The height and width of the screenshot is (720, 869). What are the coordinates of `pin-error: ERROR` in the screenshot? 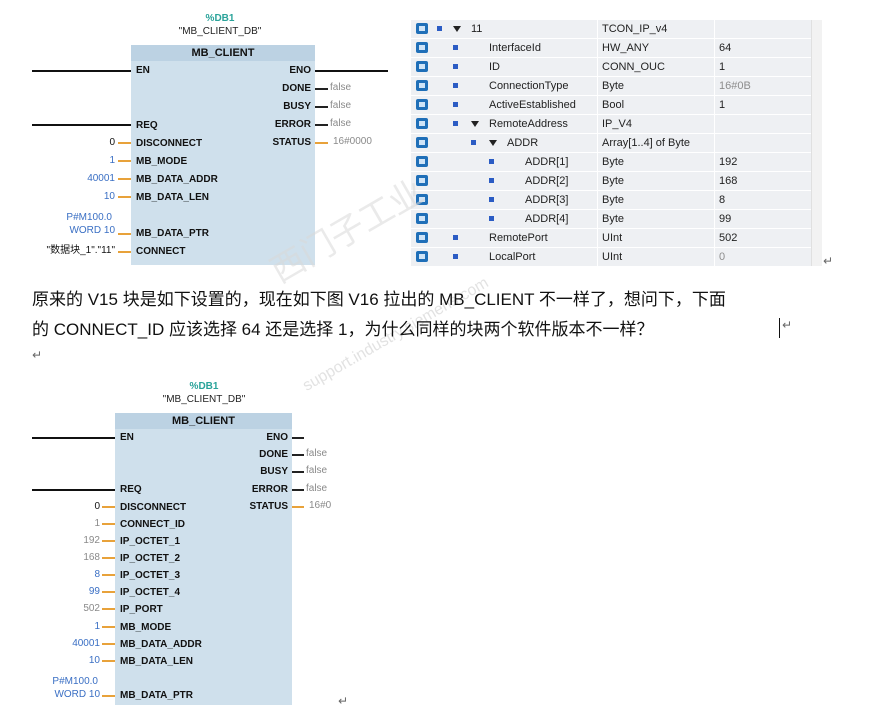 It's located at (269, 489).